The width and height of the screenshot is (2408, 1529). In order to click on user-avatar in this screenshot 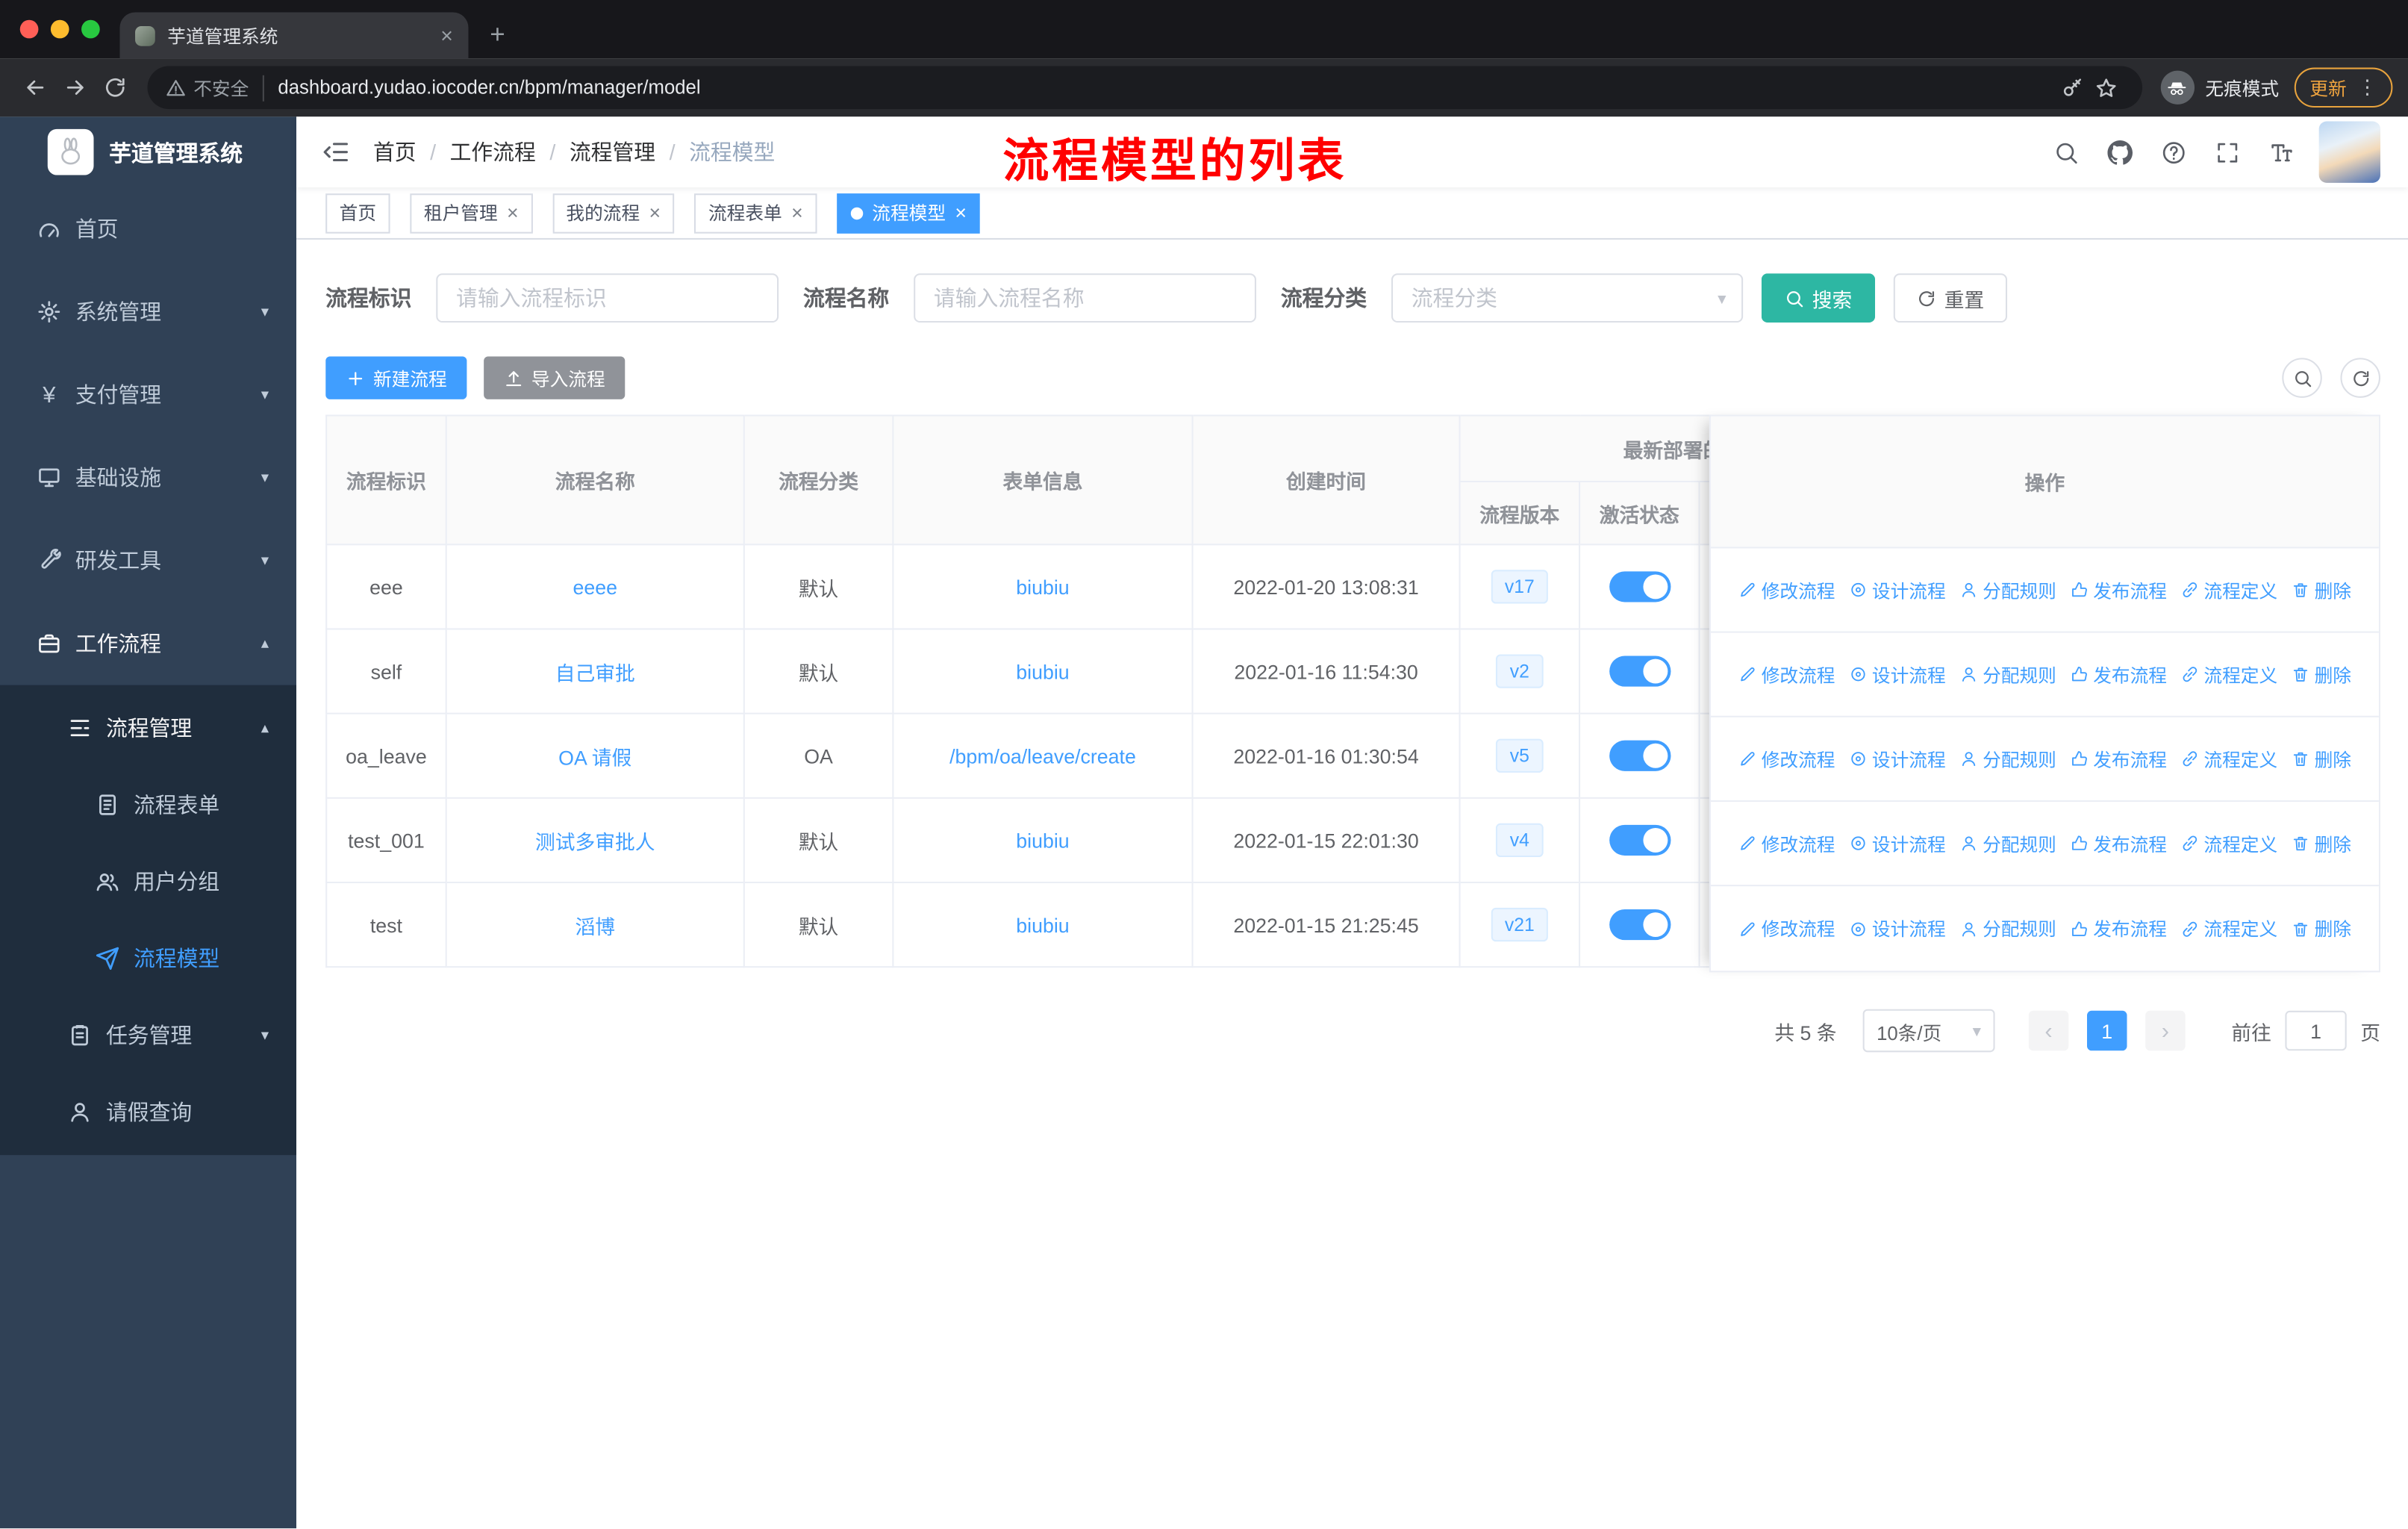, I will do `click(2349, 152)`.